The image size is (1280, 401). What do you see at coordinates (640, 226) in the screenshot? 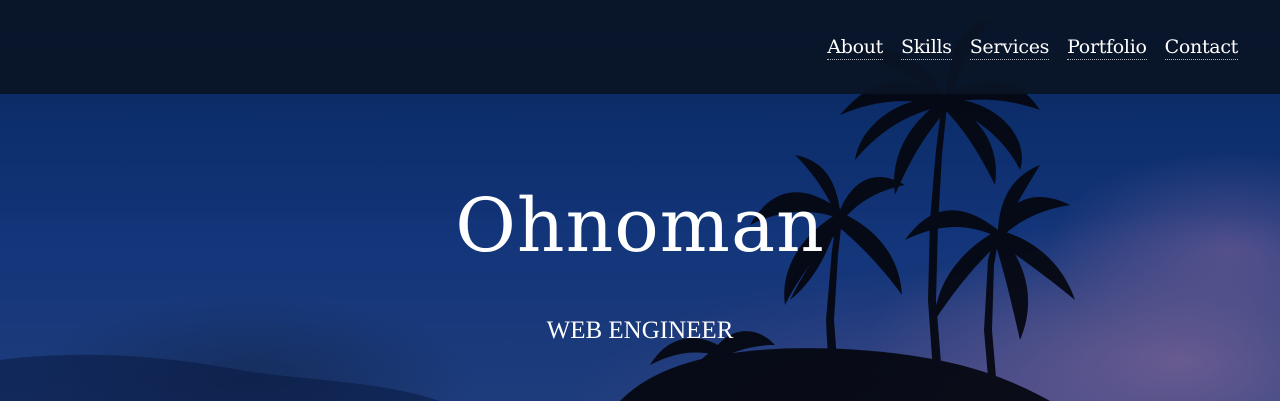
I see `hero-title: Ohnoman` at bounding box center [640, 226].